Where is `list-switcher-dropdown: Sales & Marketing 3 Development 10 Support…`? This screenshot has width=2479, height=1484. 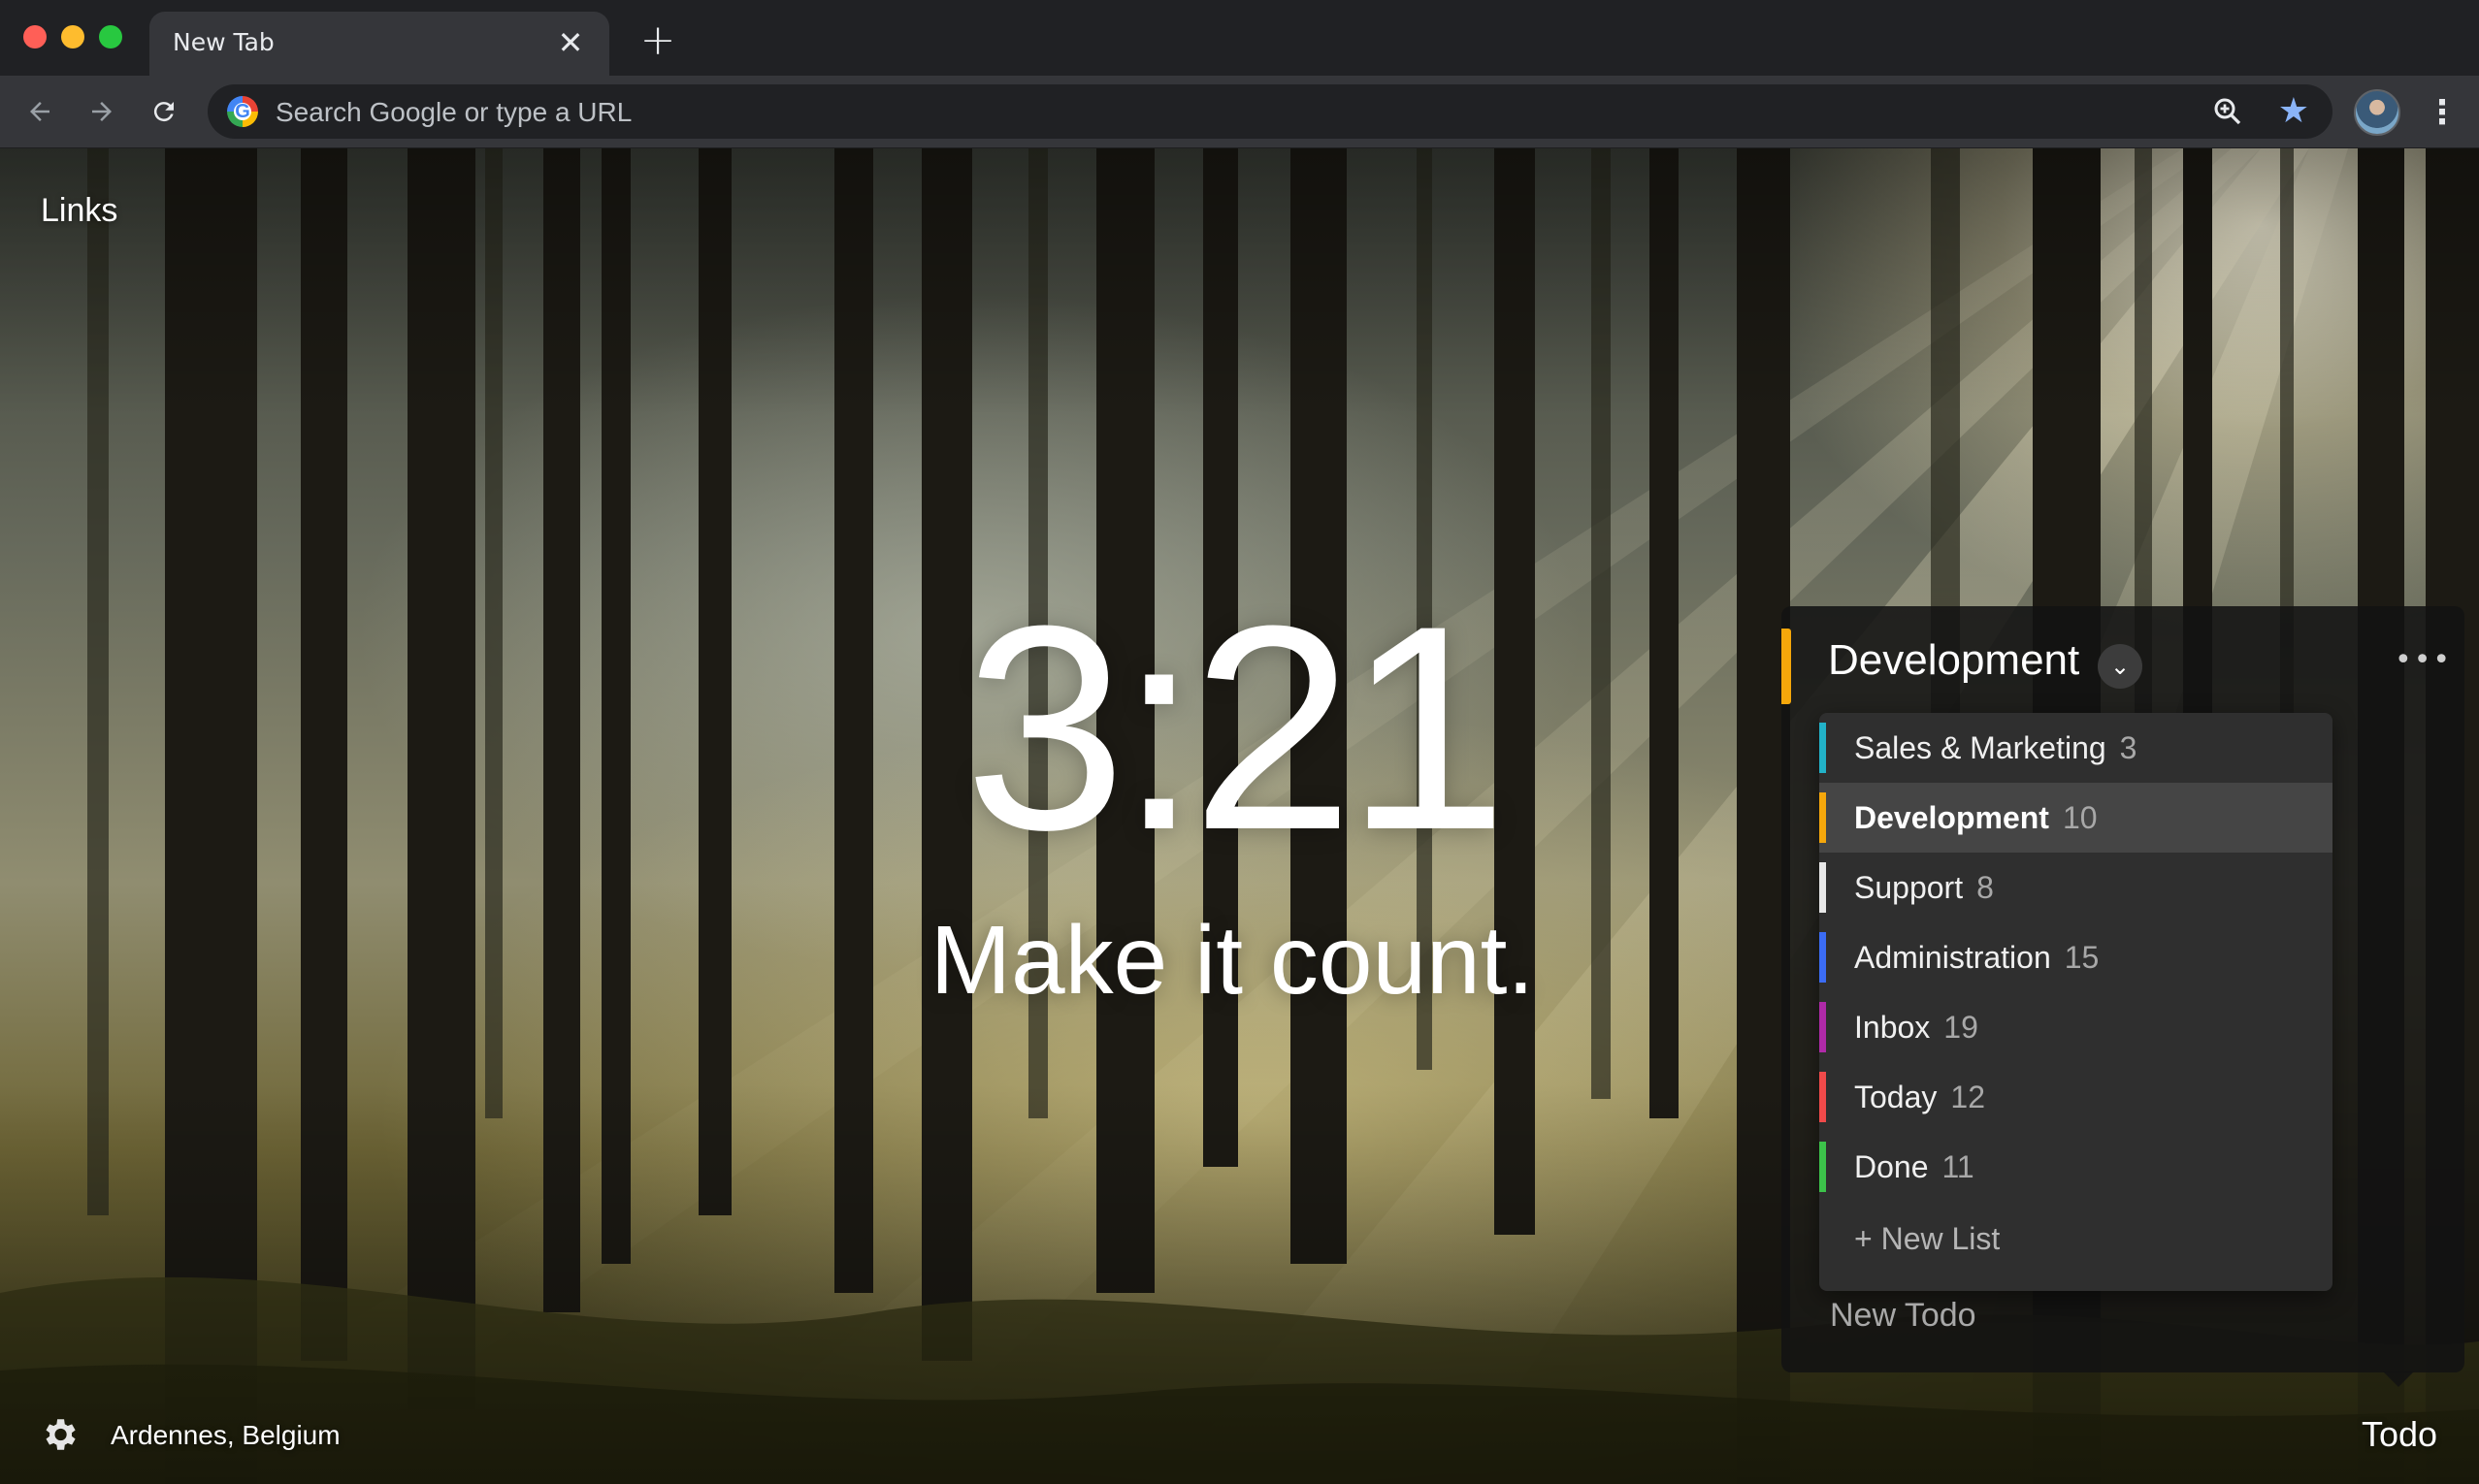 list-switcher-dropdown: Sales & Marketing 3 Development 10 Support… is located at coordinates (2075, 1002).